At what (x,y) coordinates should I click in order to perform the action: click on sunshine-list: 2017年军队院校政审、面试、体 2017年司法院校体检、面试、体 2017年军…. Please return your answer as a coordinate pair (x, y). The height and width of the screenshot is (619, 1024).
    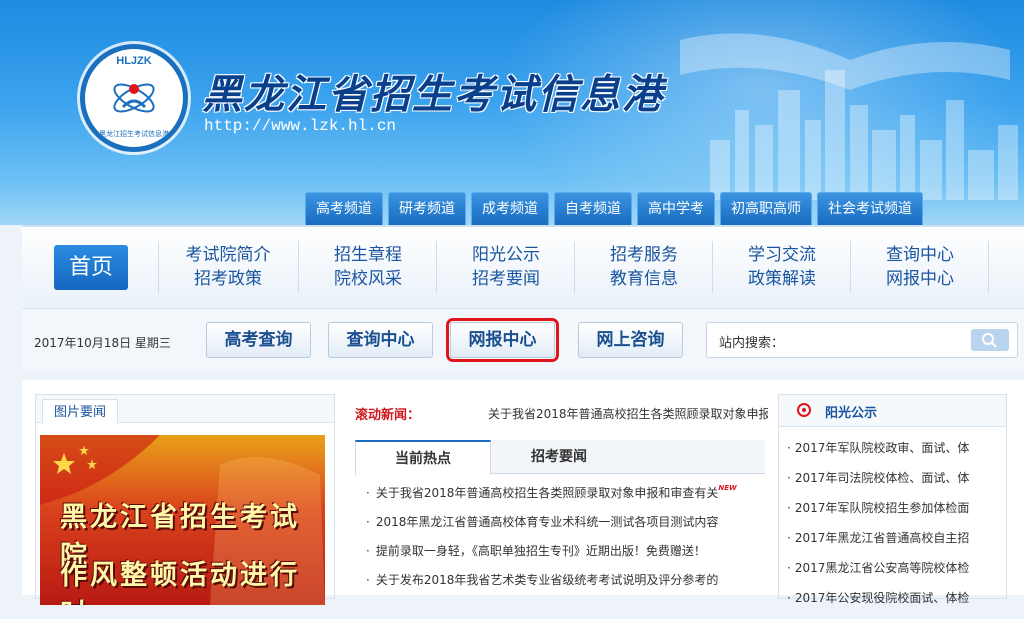
    Looking at the image, I should click on (894, 529).